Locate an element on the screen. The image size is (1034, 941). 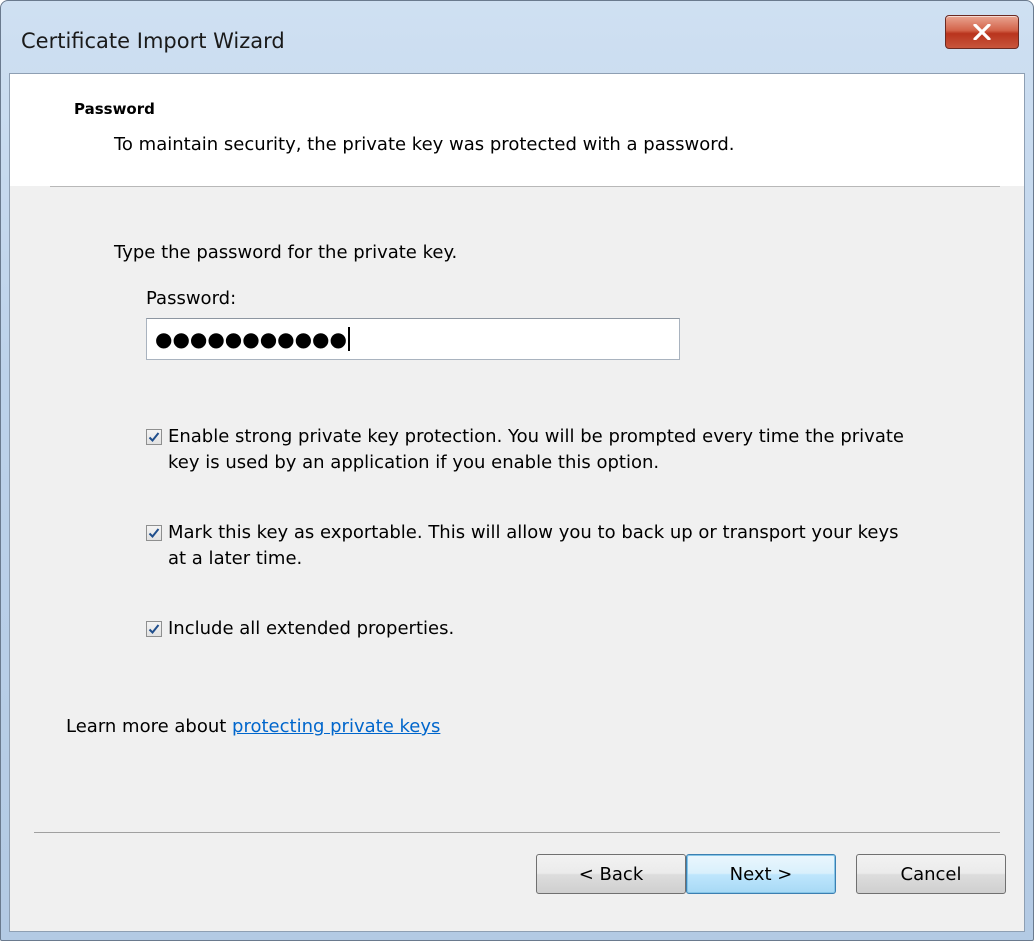
window-title: Certificate Import Wizard is located at coordinates (153, 41).